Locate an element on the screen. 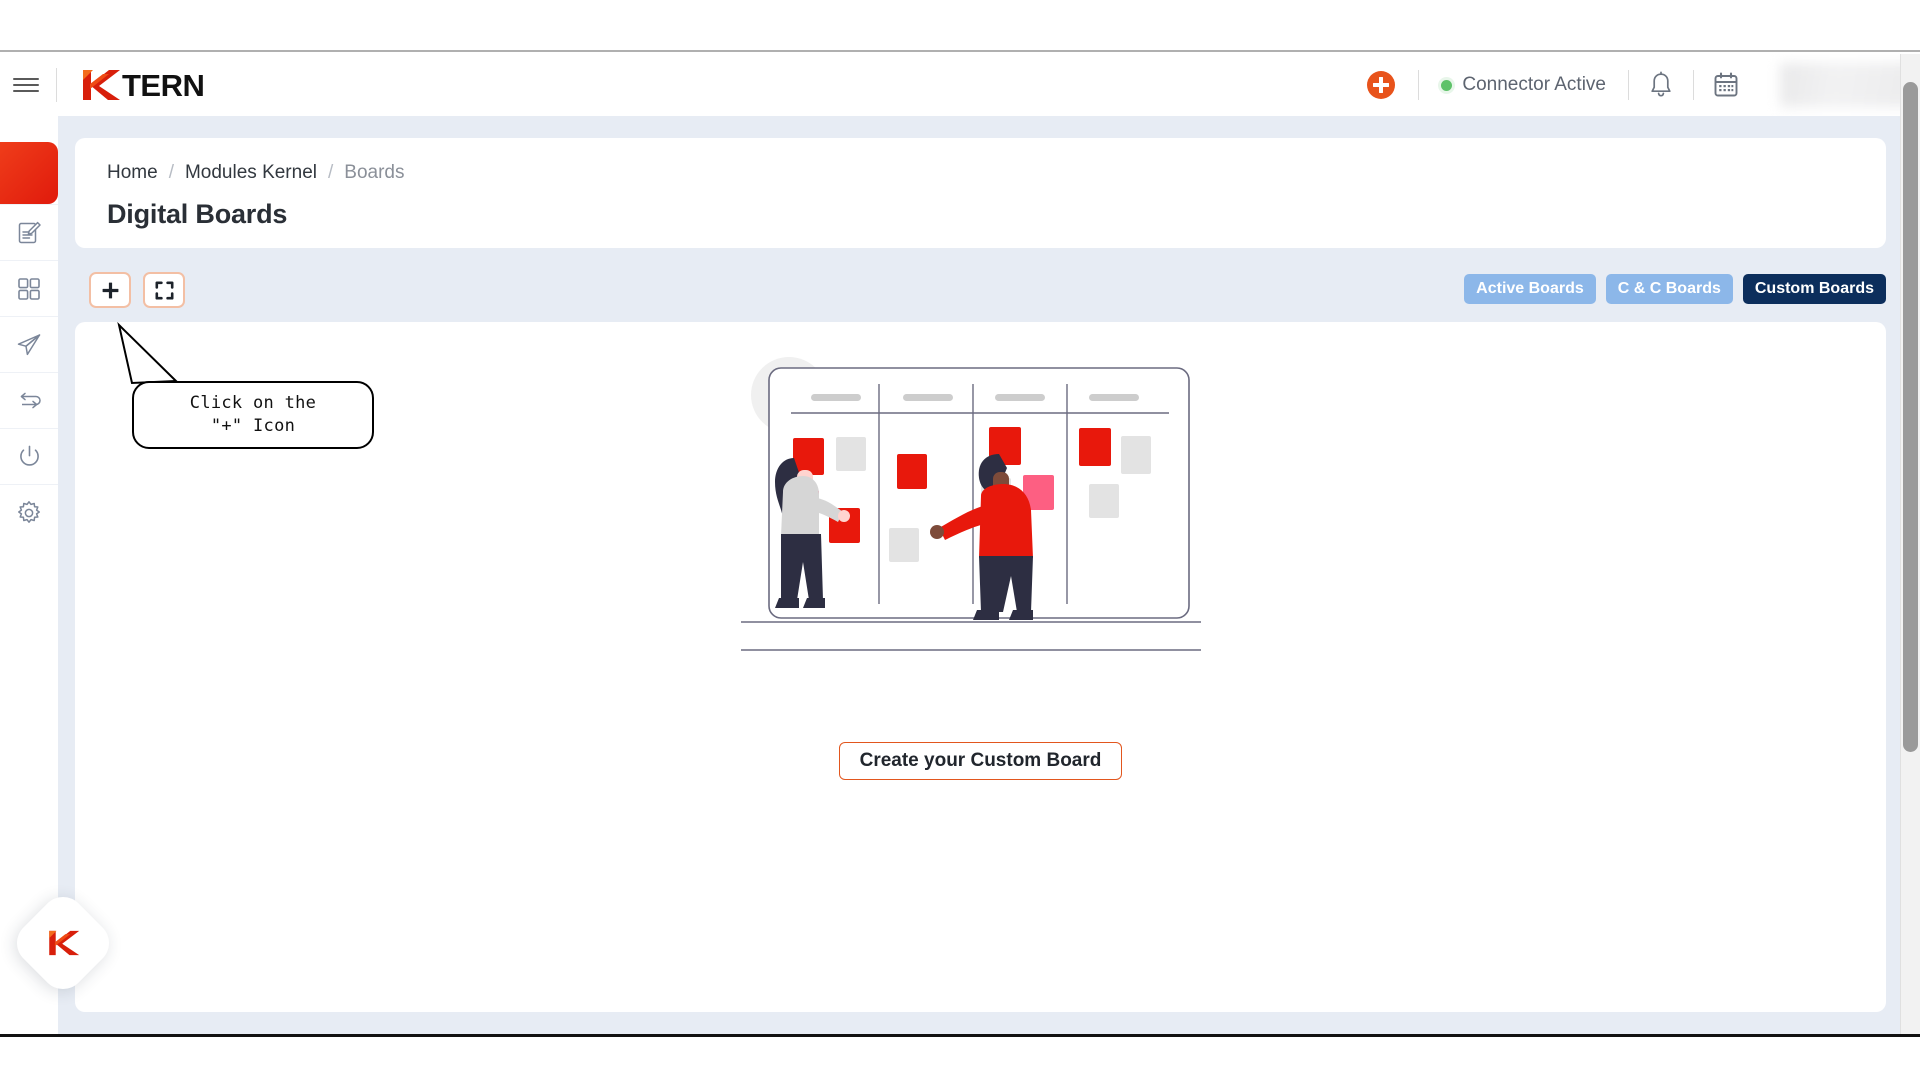 The image size is (1920, 1080). floating-button-inner is located at coordinates (63, 943).